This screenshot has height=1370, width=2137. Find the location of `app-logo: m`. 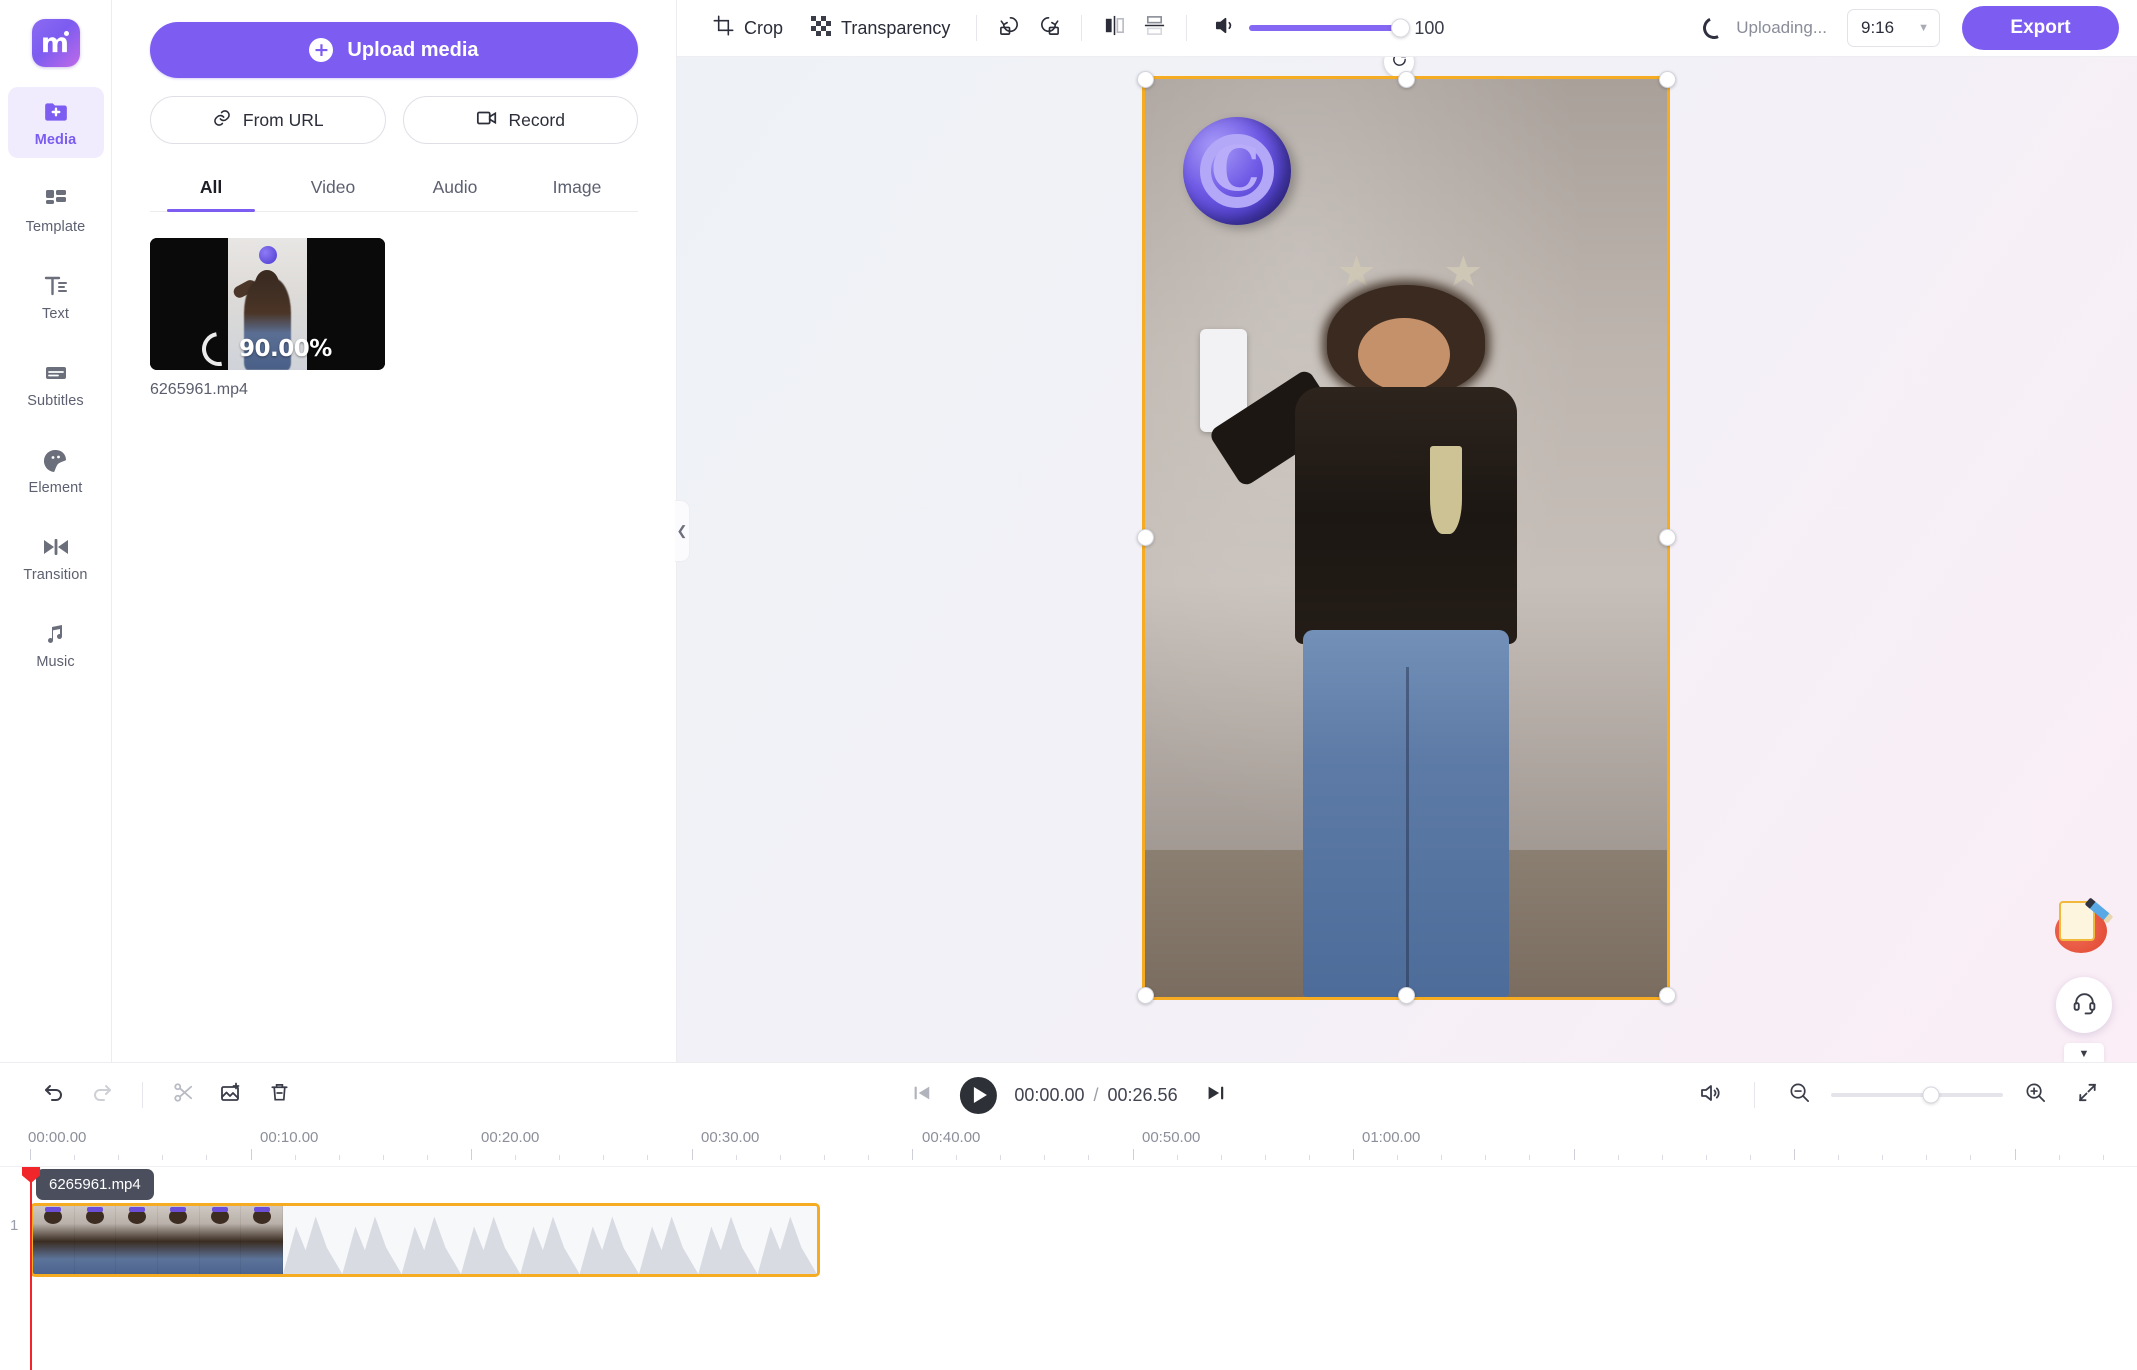

app-logo: m is located at coordinates (55, 43).